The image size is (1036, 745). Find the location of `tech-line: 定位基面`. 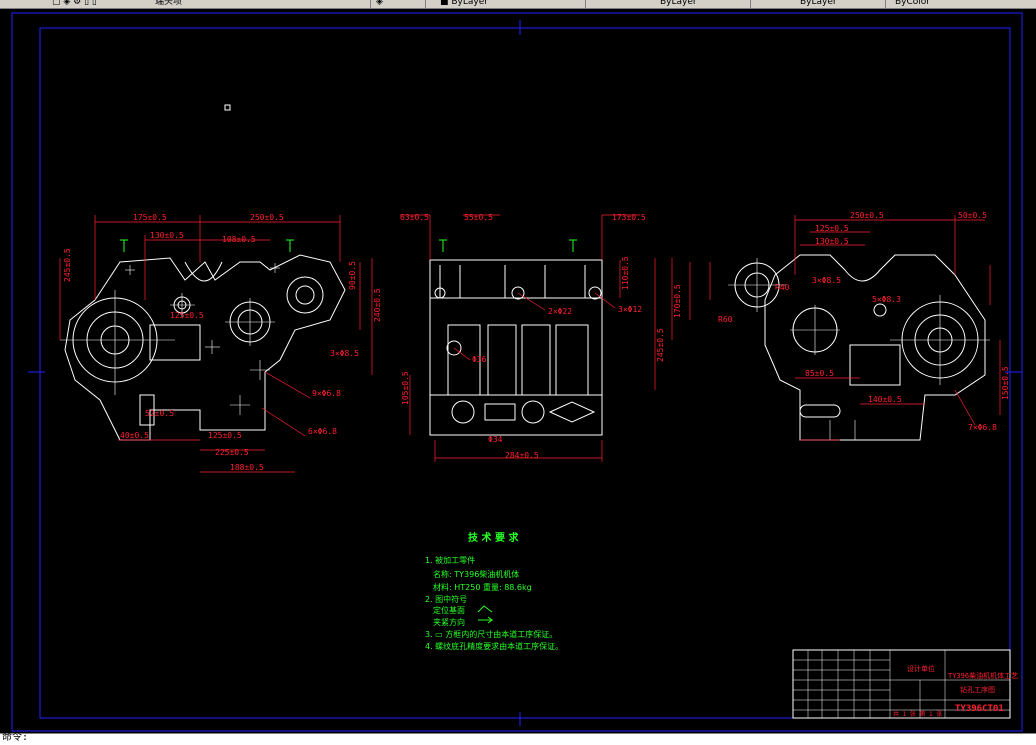

tech-line: 定位基面 is located at coordinates (449, 610).